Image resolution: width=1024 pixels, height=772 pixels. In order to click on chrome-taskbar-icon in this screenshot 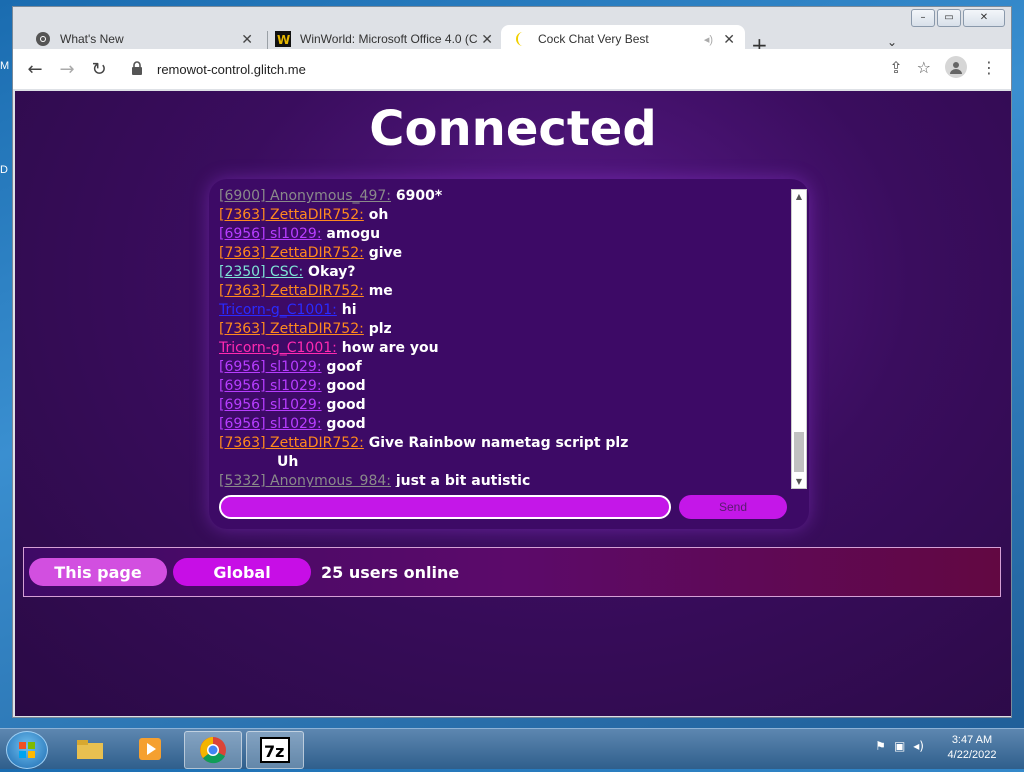, I will do `click(213, 750)`.